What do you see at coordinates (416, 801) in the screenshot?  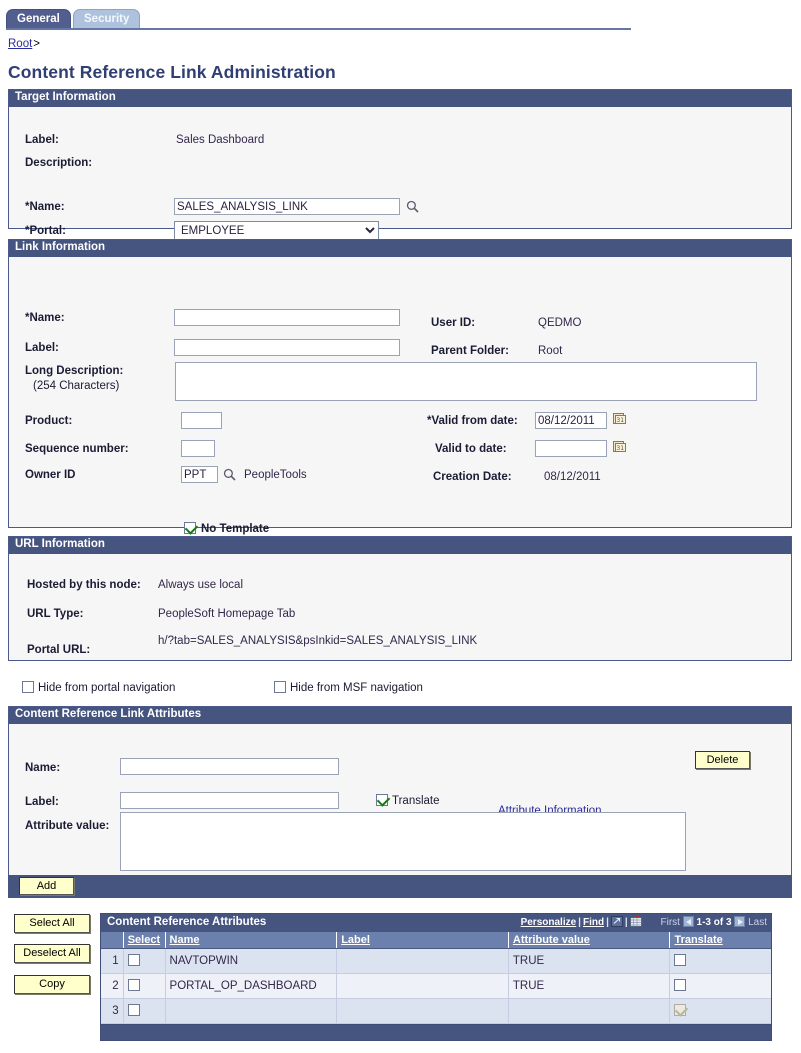 I see `attr-translate-label: Translate` at bounding box center [416, 801].